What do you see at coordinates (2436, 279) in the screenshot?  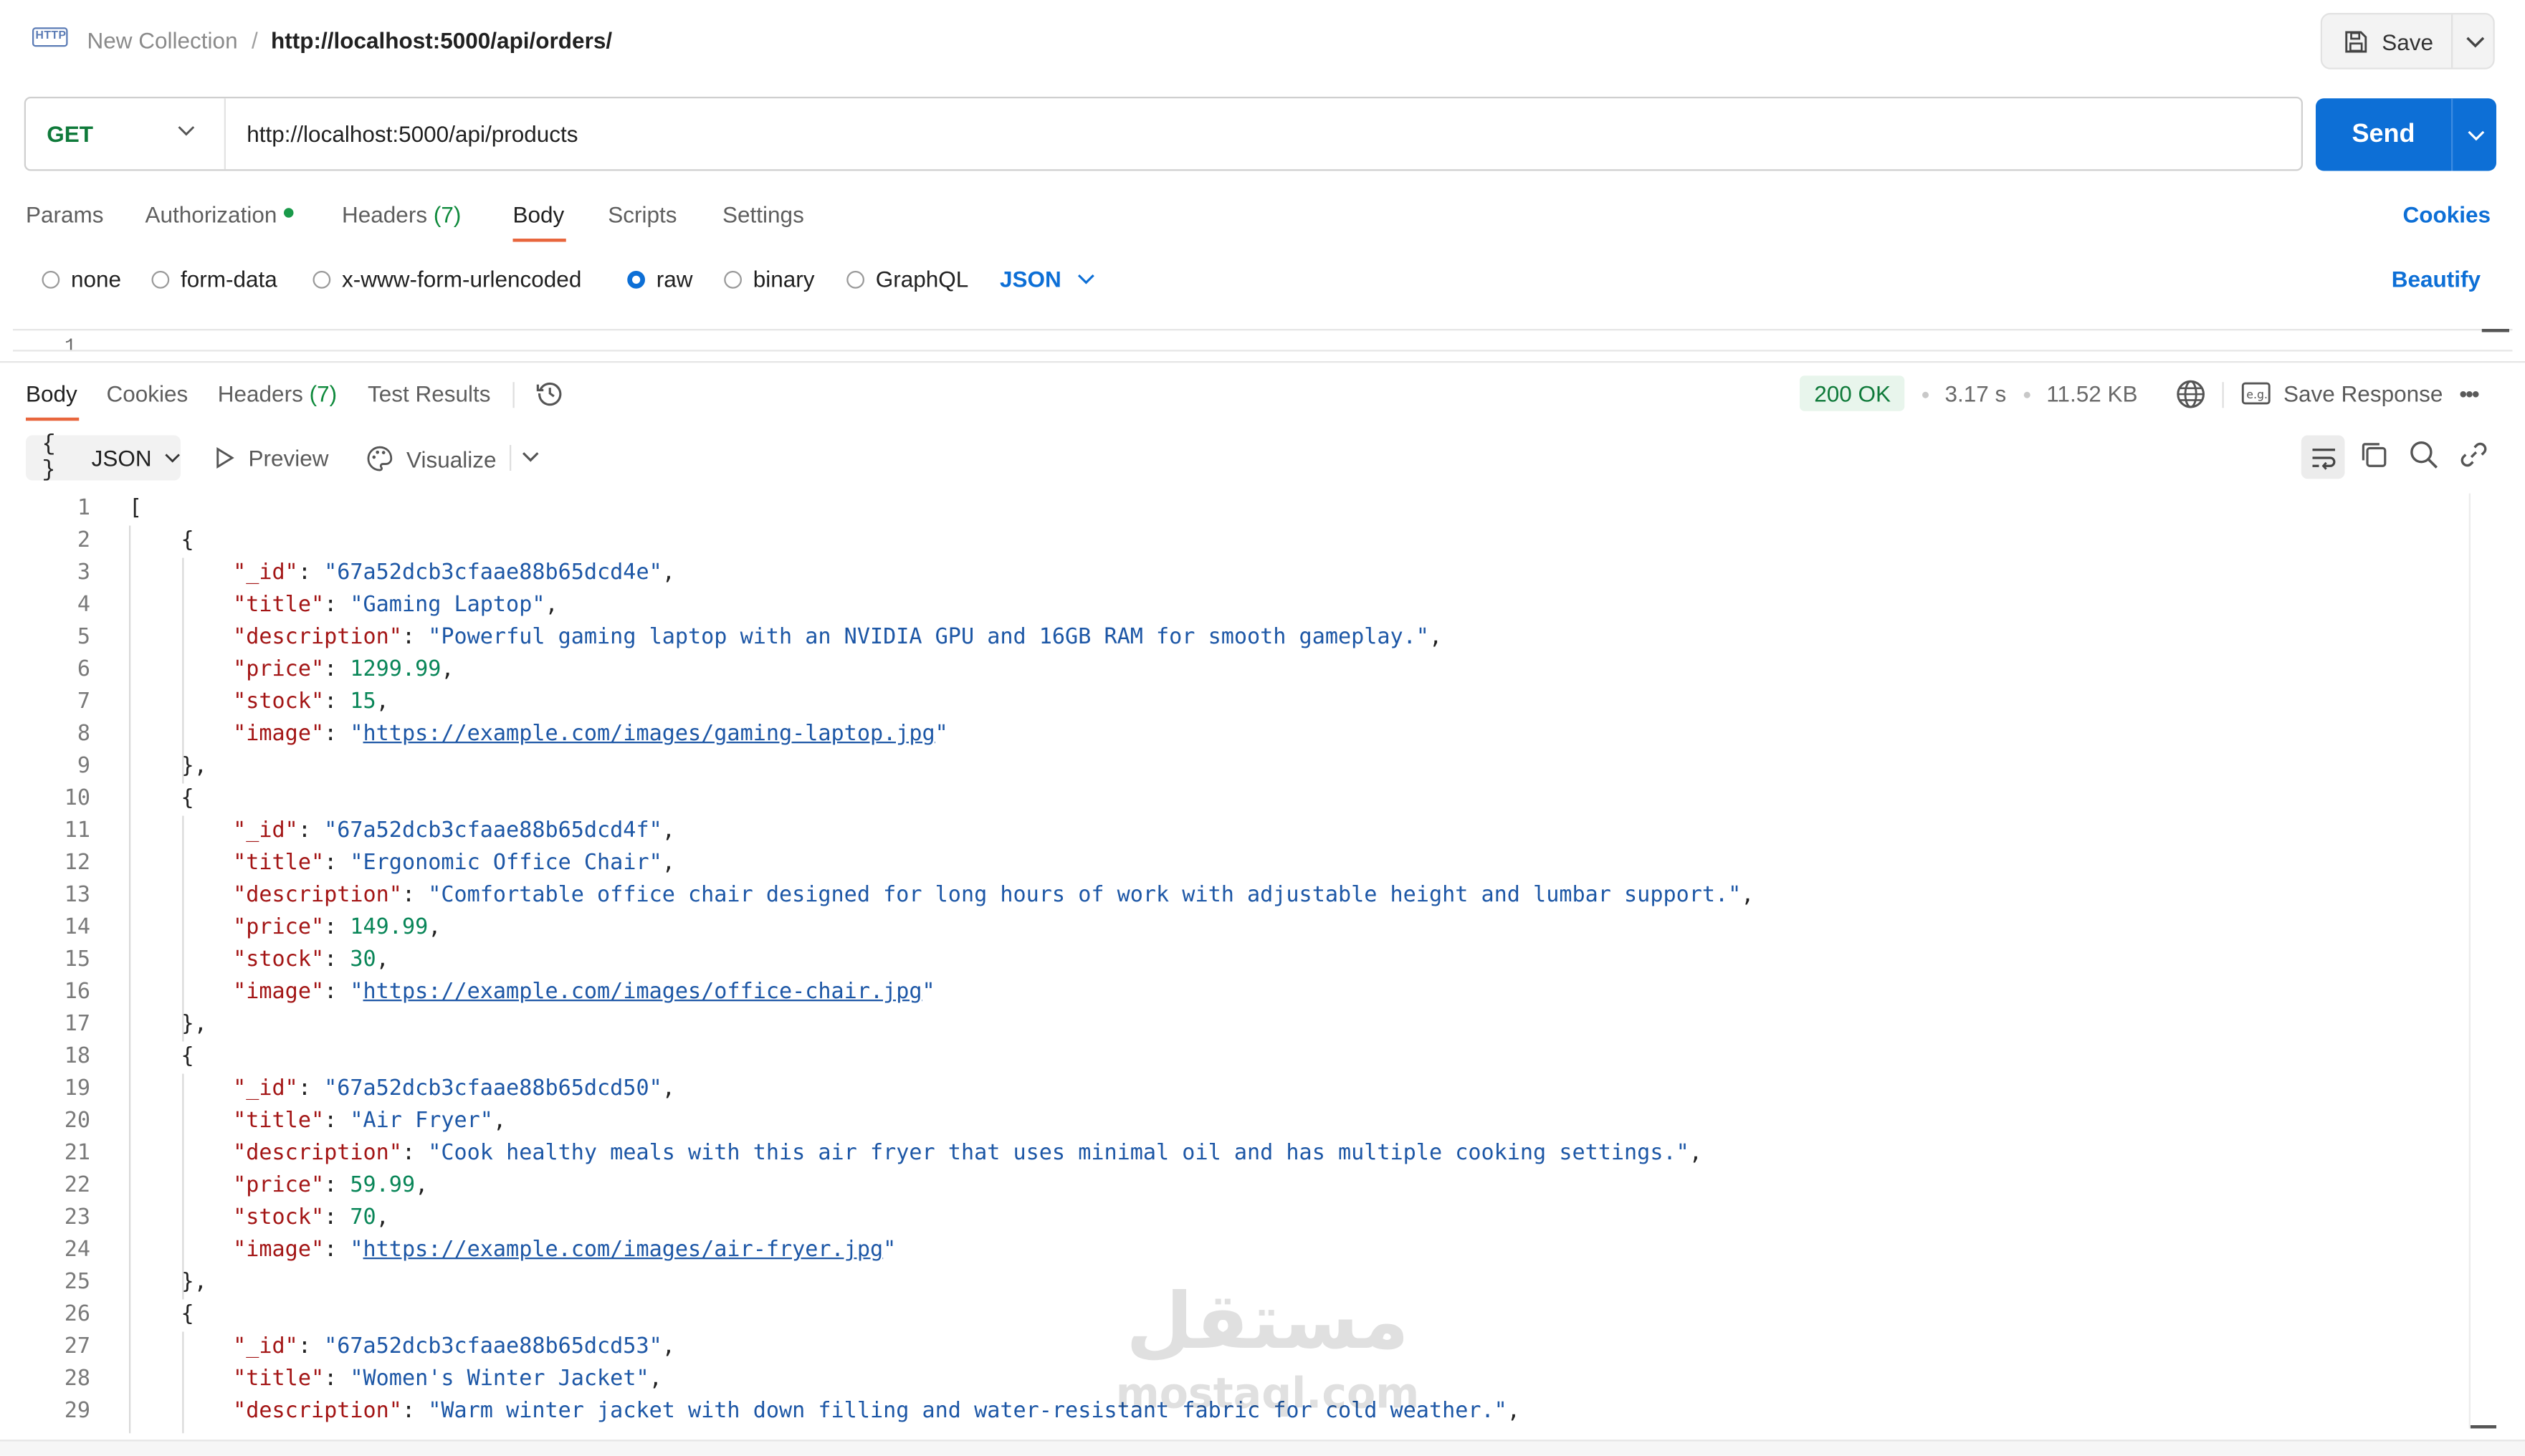 I see `beautify-button: Beautify` at bounding box center [2436, 279].